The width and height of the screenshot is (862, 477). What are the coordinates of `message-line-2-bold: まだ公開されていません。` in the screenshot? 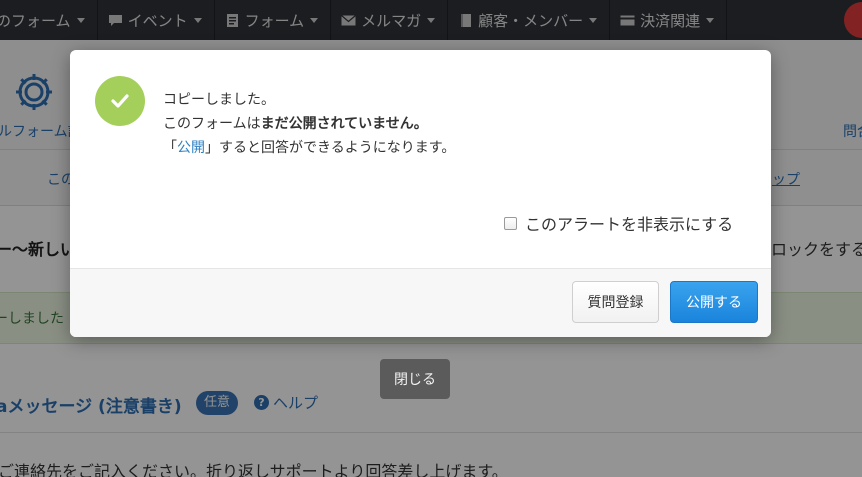 It's located at (344, 124).